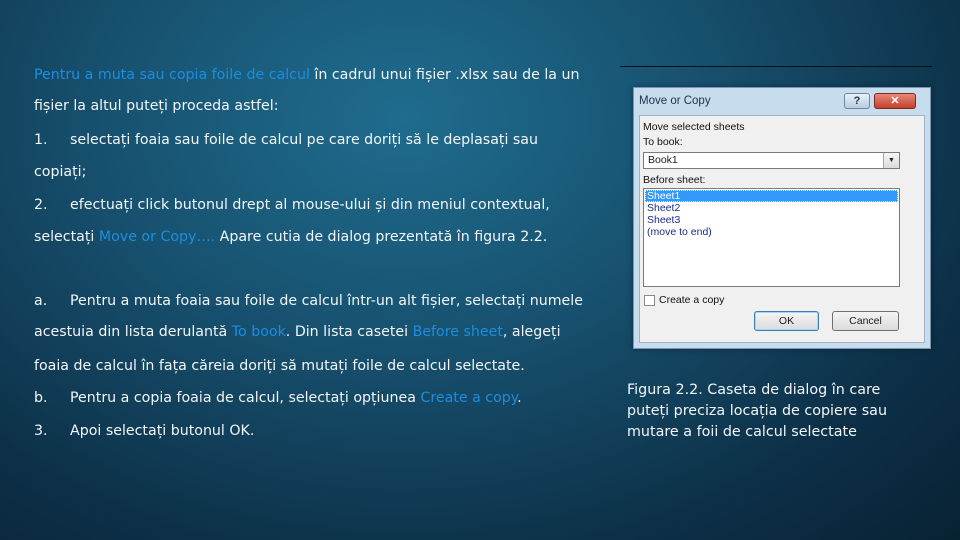 This screenshot has height=540, width=960. What do you see at coordinates (41, 205) in the screenshot?
I see `step-2-number: 2.` at bounding box center [41, 205].